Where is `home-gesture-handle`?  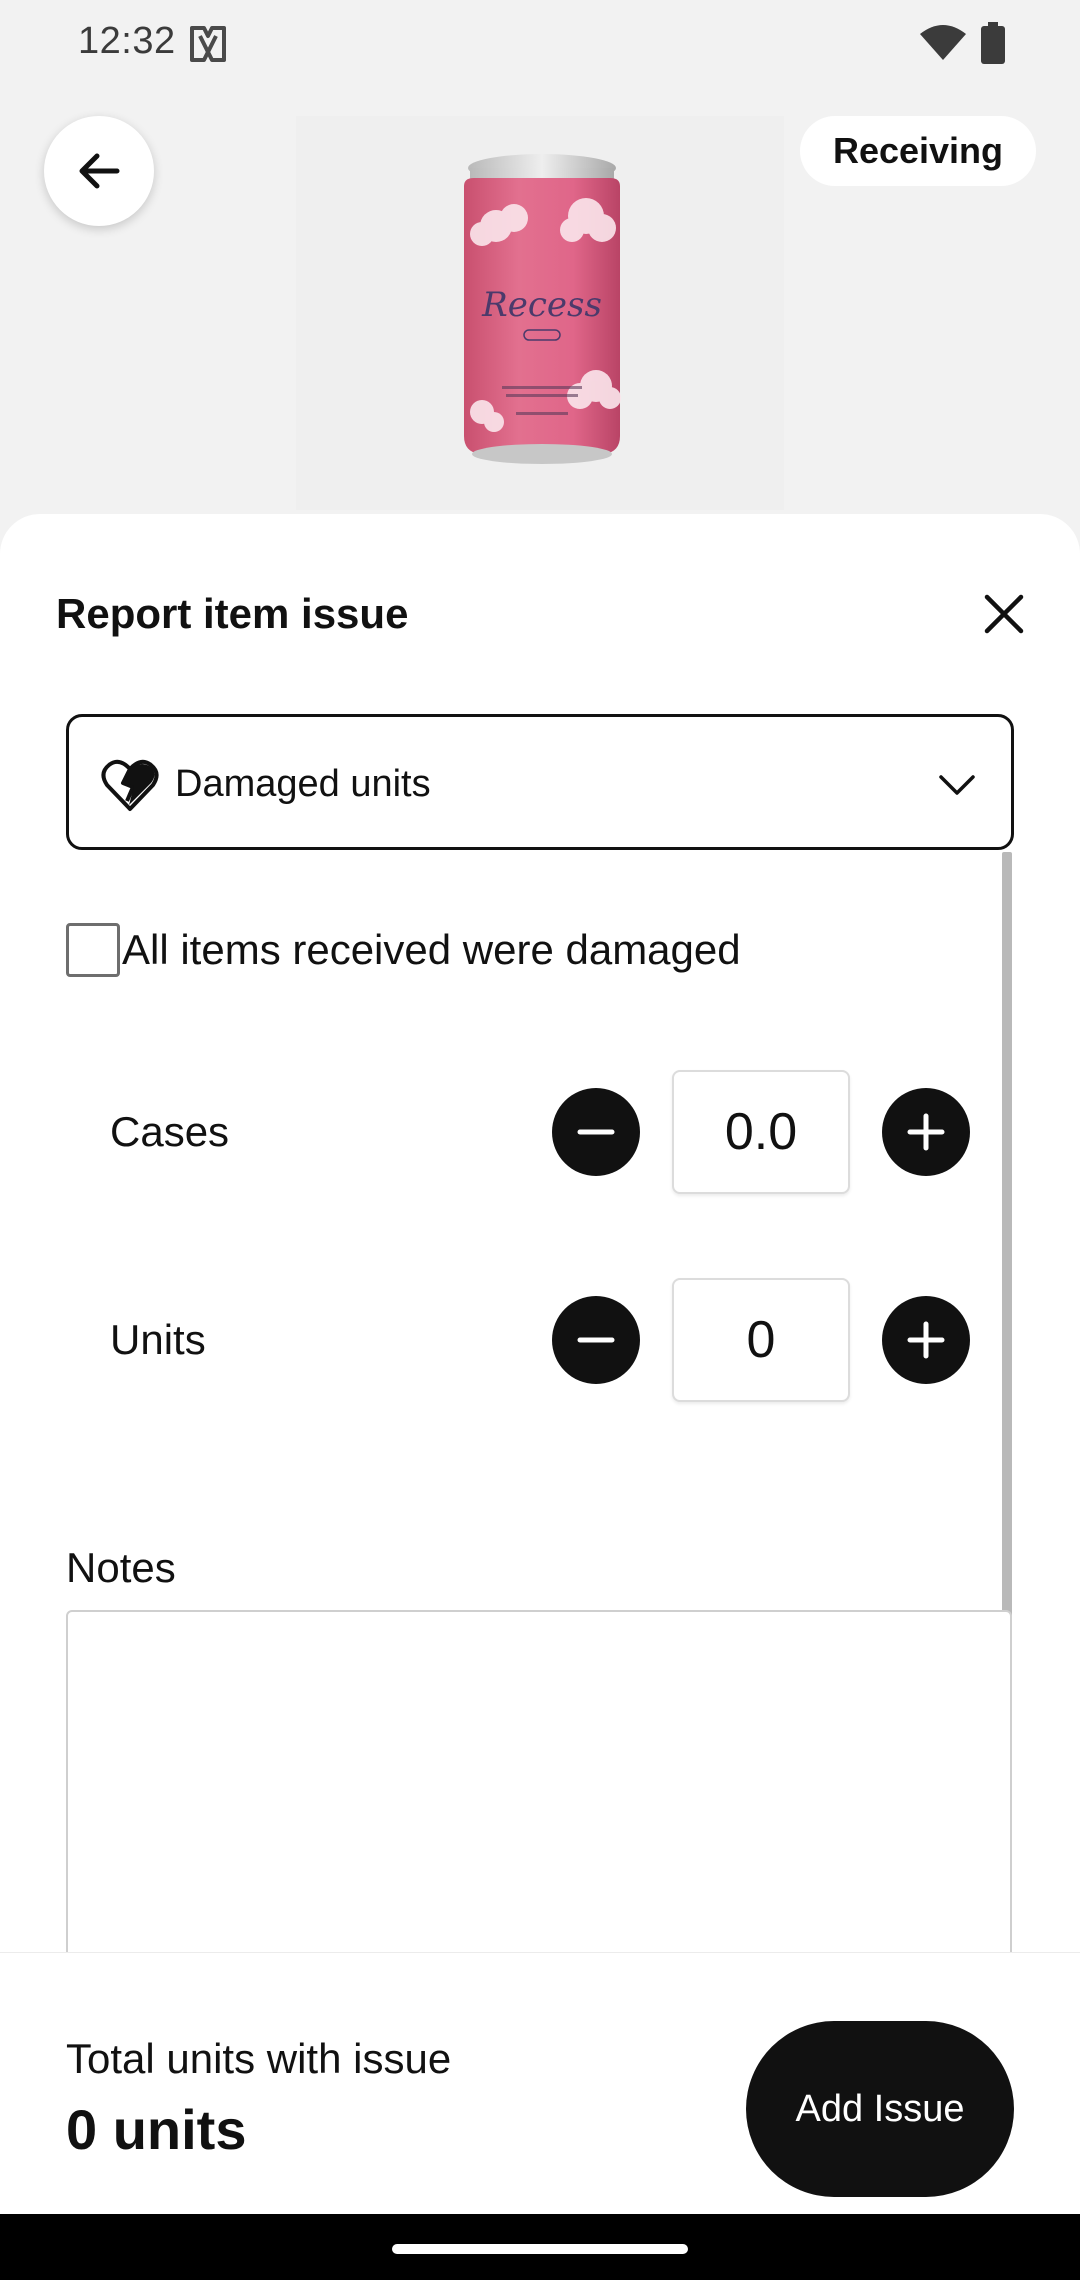
home-gesture-handle is located at coordinates (540, 2249).